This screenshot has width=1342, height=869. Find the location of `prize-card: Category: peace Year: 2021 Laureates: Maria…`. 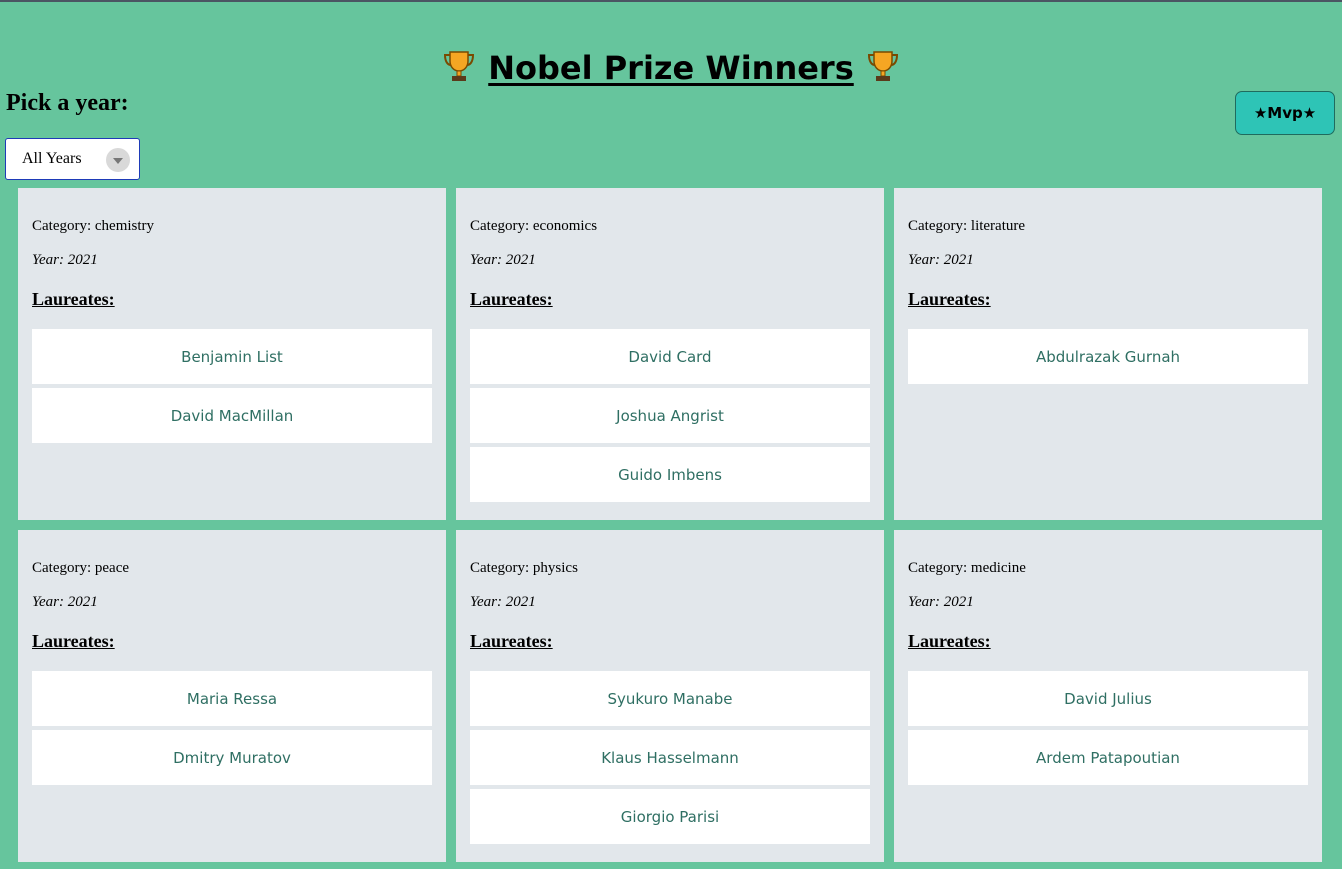

prize-card: Category: peace Year: 2021 Laureates: Maria… is located at coordinates (232, 696).